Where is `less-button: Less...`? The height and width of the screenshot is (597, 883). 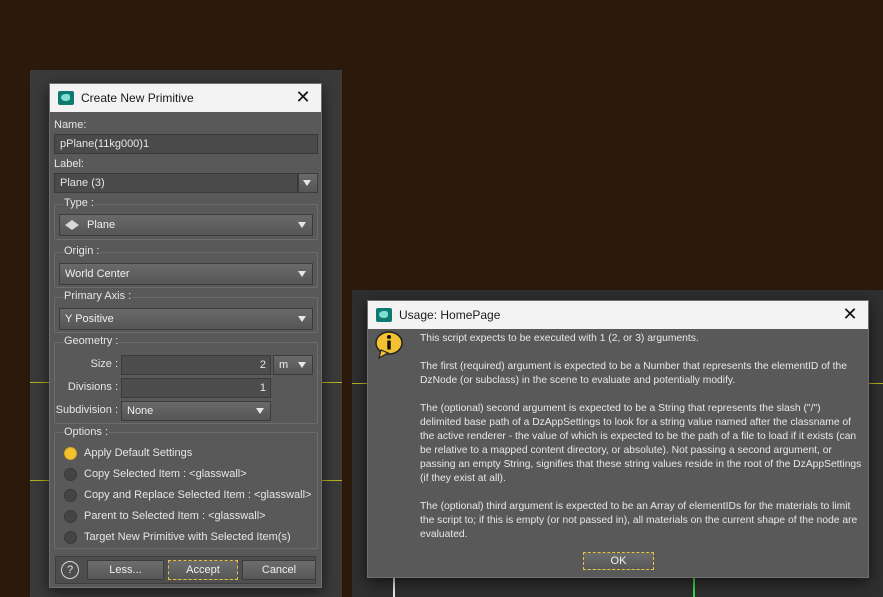
less-button: Less... is located at coordinates (125, 570).